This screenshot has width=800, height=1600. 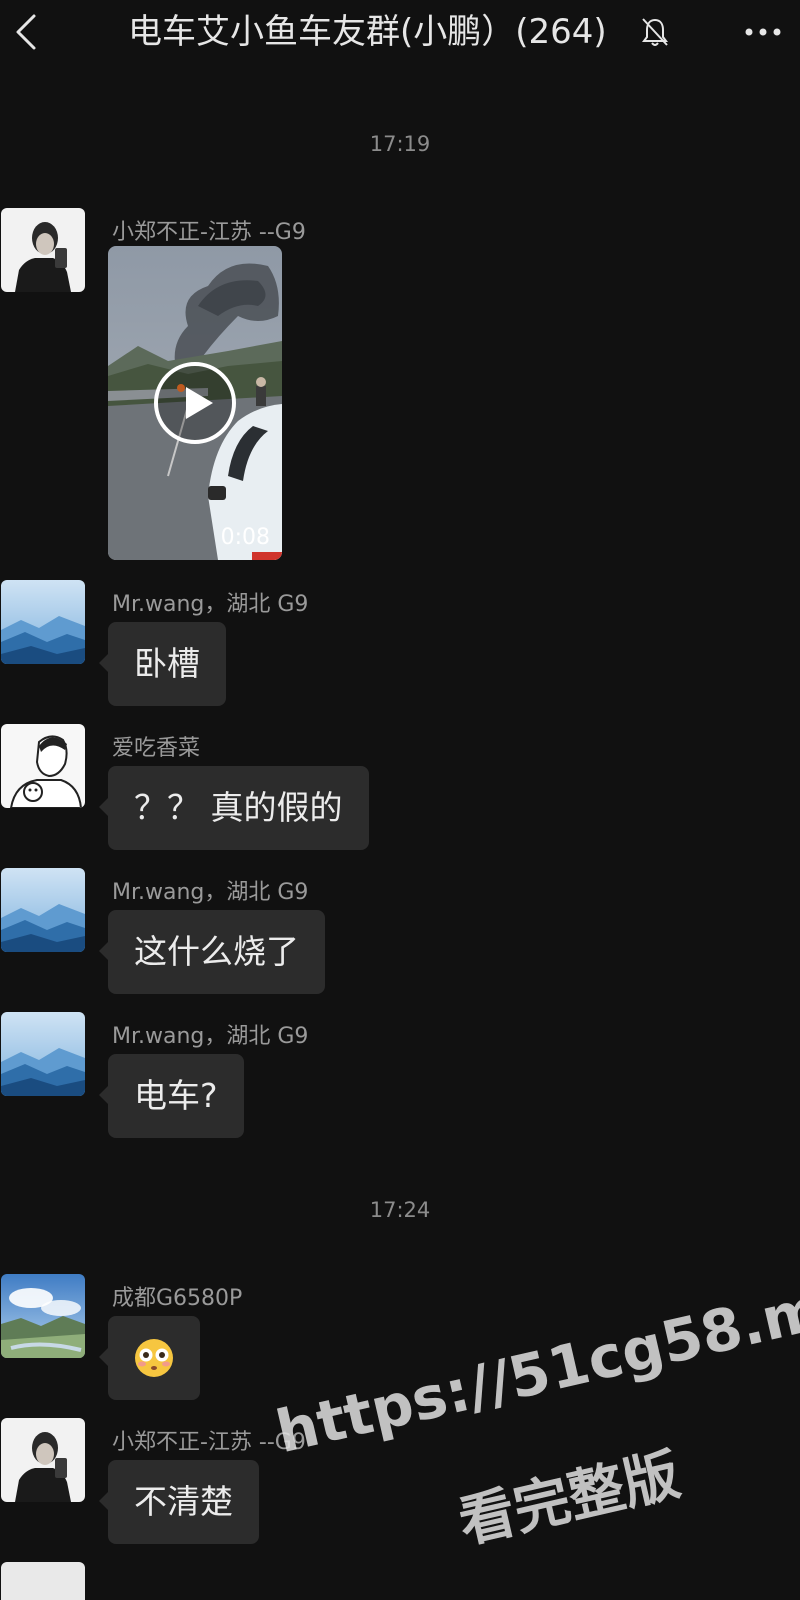 What do you see at coordinates (162, 664) in the screenshot?
I see `message-bubble: 卧槽` at bounding box center [162, 664].